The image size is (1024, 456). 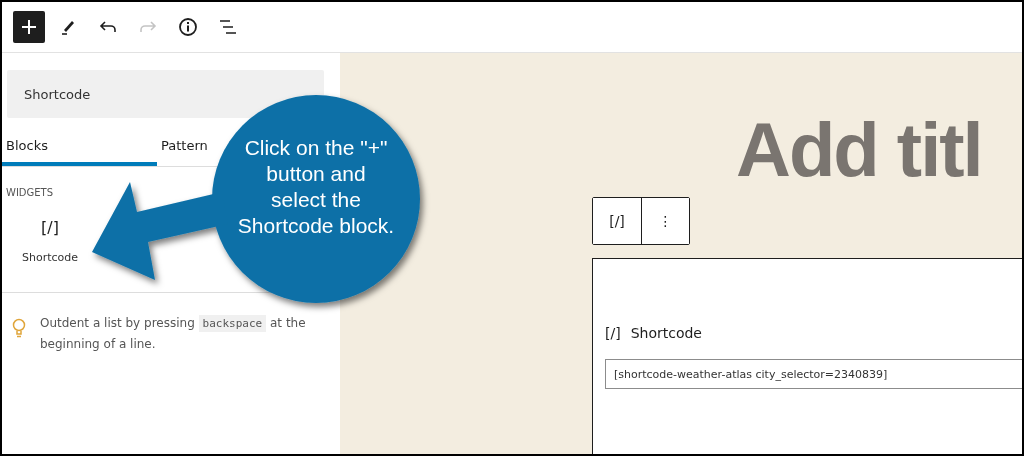 What do you see at coordinates (19, 328) in the screenshot?
I see `lightbulb-icon` at bounding box center [19, 328].